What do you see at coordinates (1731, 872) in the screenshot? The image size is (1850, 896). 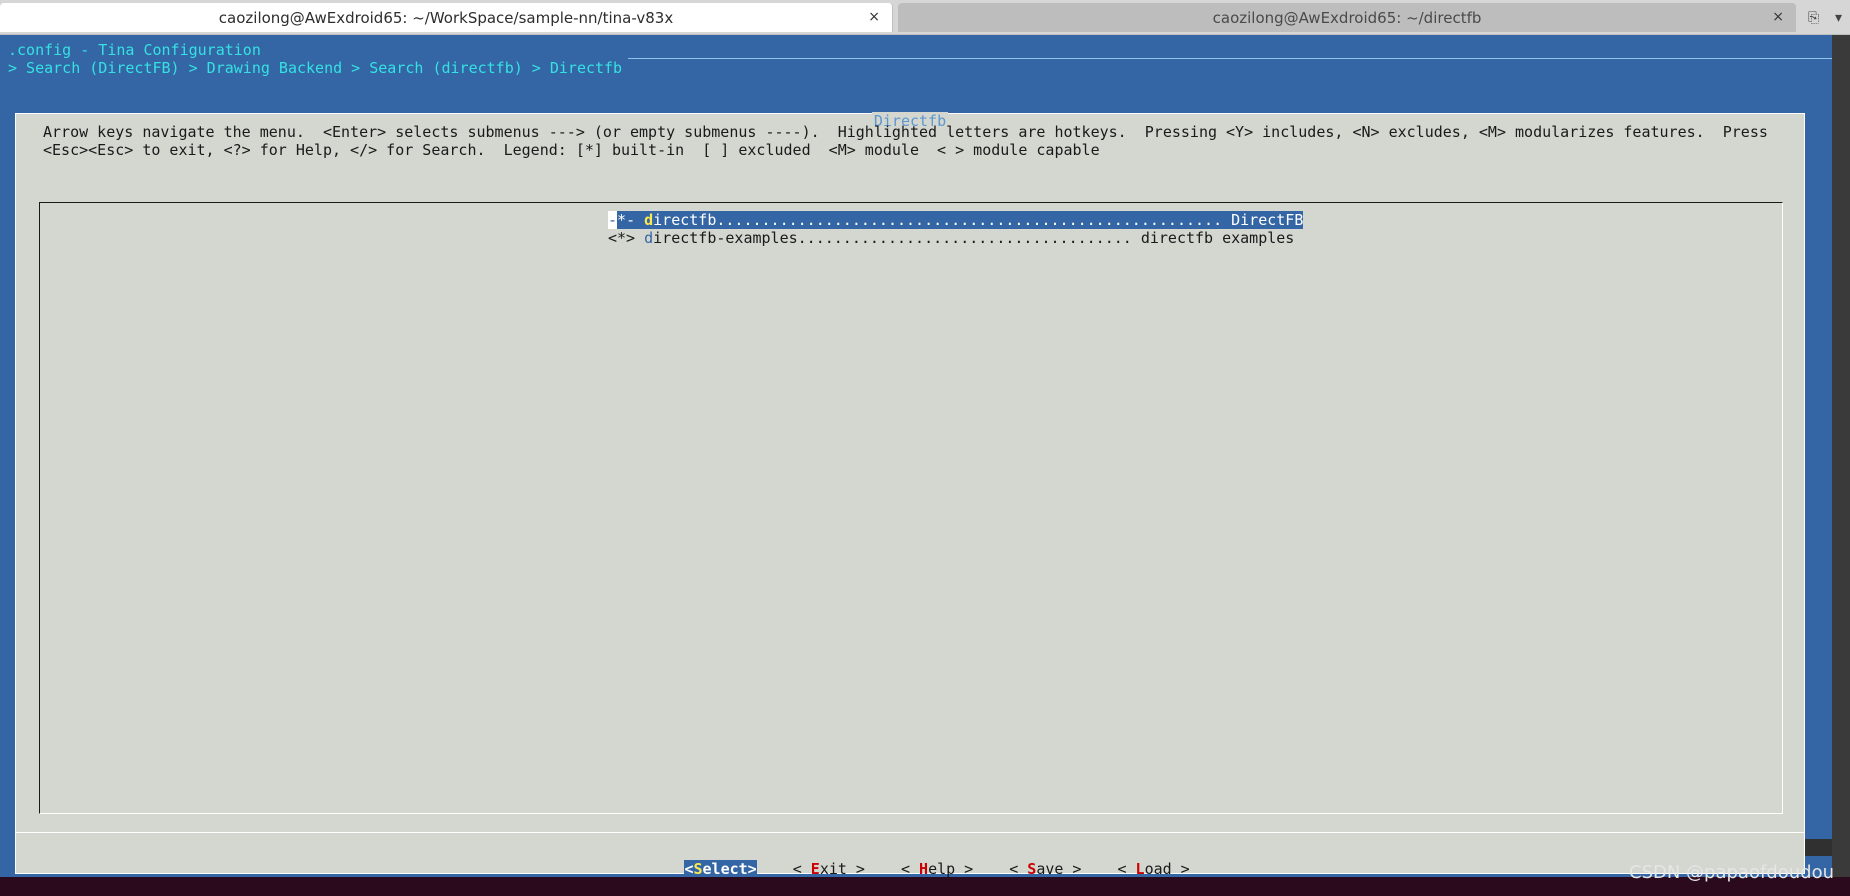 I see `watermark: CSDN @papaofdoudou` at bounding box center [1731, 872].